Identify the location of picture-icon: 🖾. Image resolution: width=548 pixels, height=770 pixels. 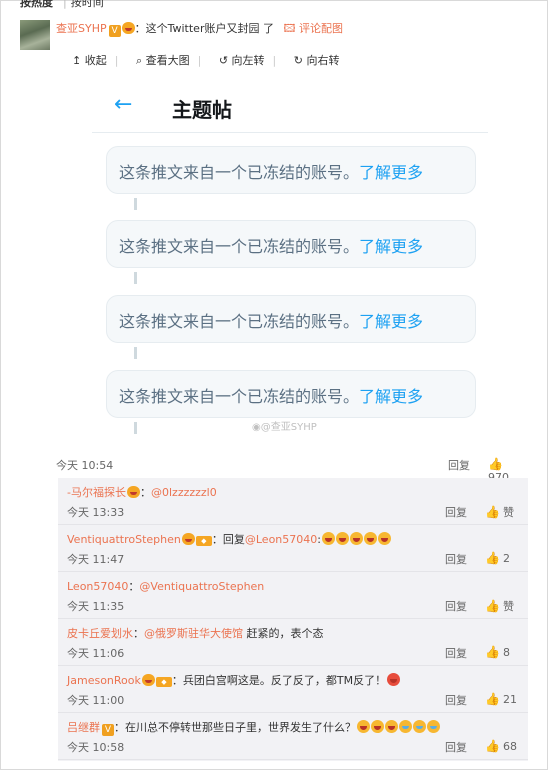
(289, 28).